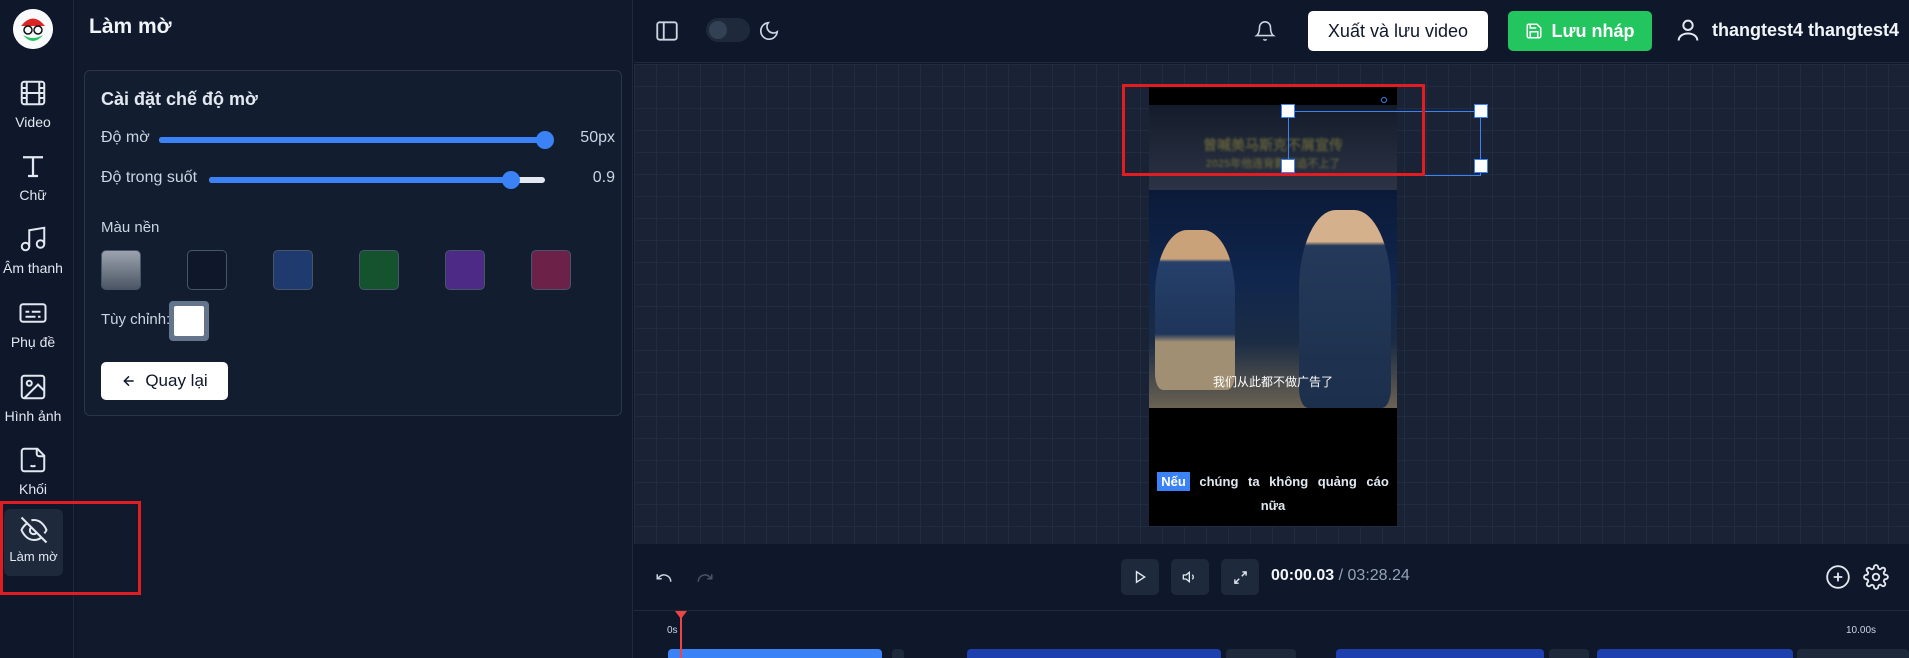 This screenshot has width=1909, height=658. I want to click on theme-toggle, so click(728, 30).